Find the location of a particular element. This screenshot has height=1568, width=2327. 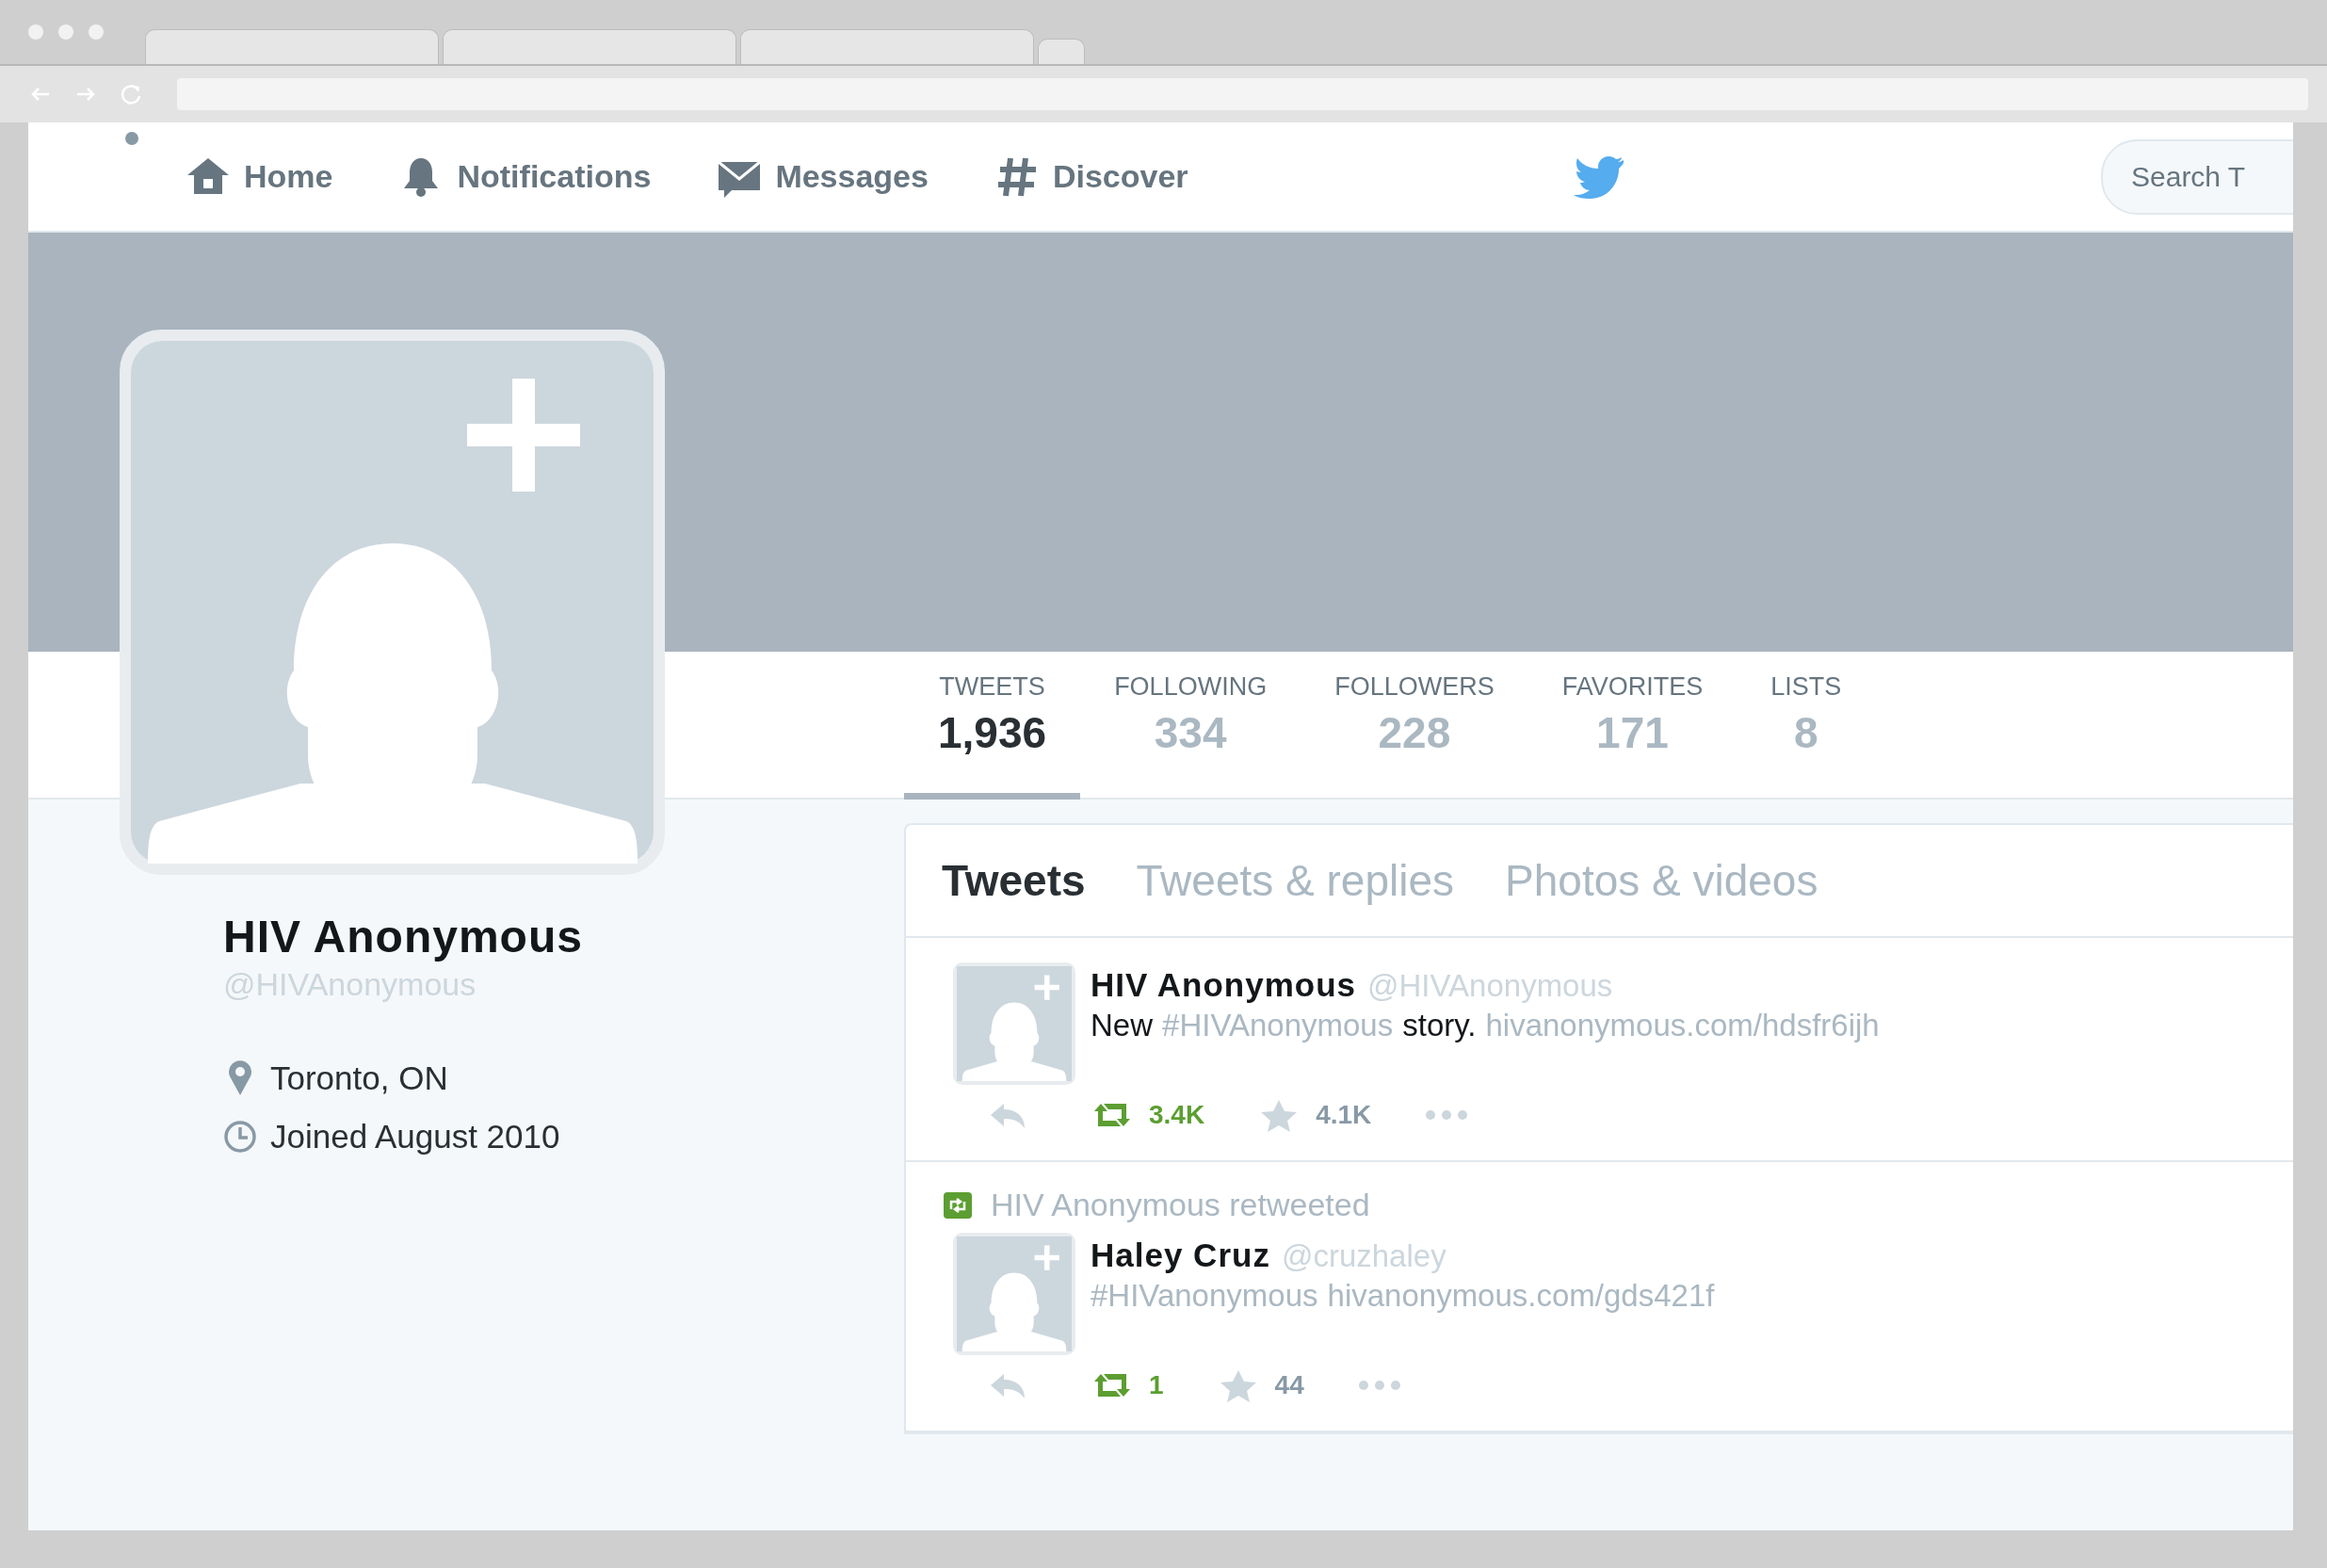

tweet-author: HIV Anonymous is located at coordinates (1224, 985).